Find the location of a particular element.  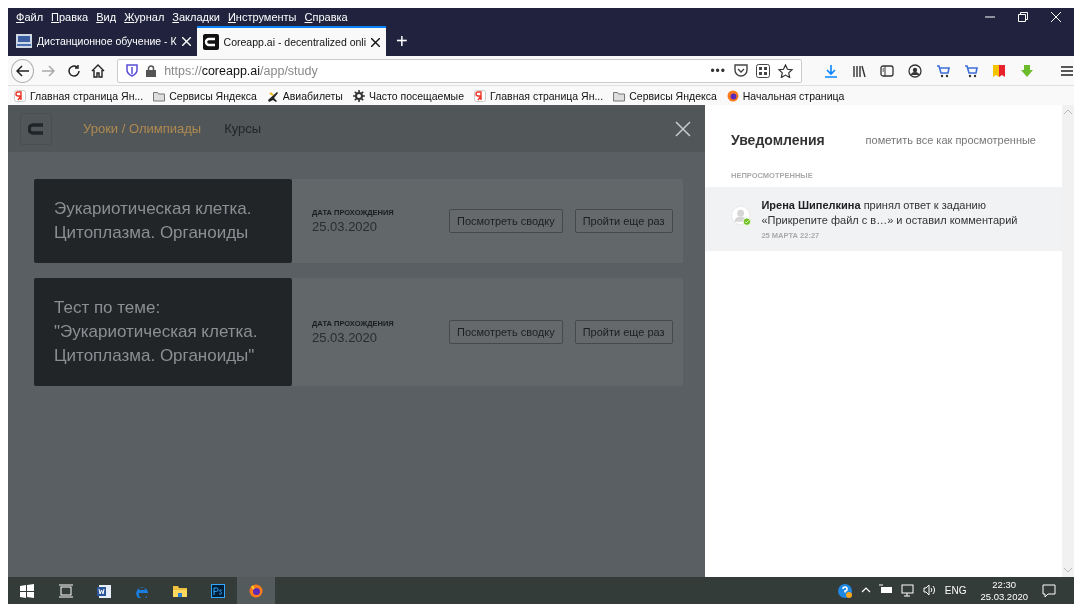

clock-date: 25.03.2020 is located at coordinates (1004, 596).